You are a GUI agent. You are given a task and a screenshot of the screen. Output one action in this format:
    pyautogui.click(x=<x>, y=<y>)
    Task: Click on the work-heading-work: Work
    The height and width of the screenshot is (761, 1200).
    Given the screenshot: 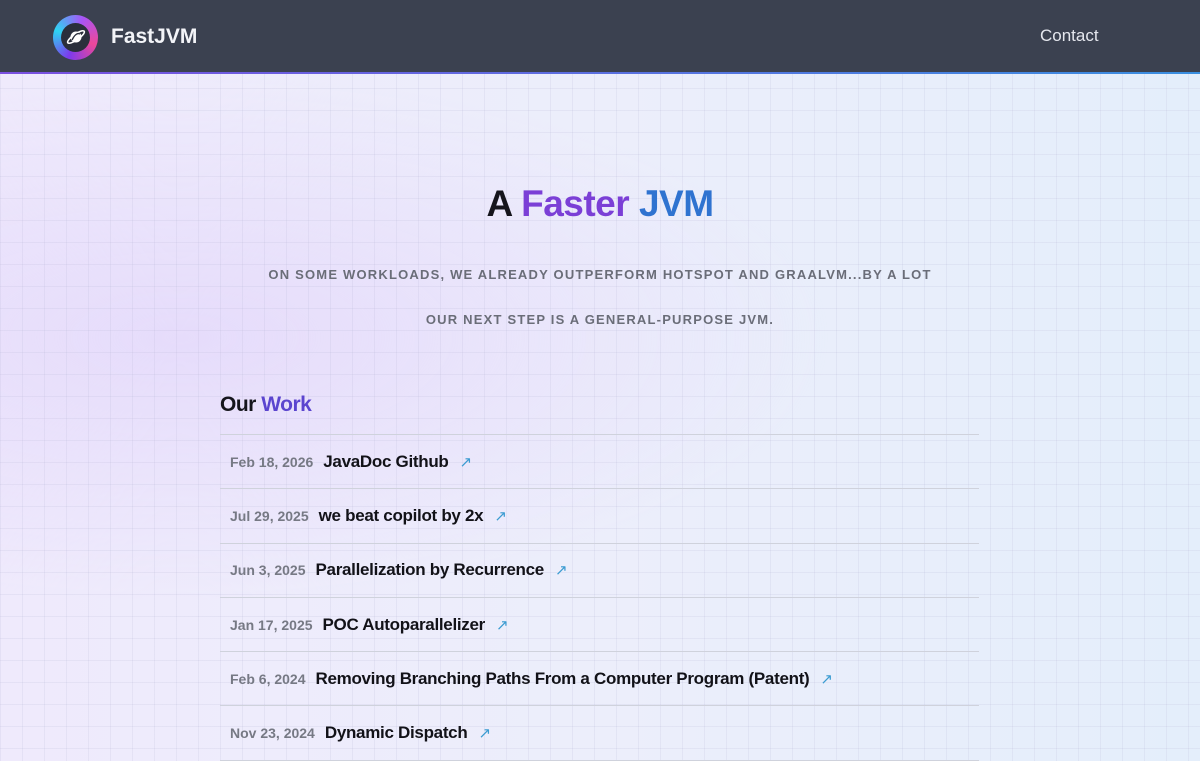 What is the action you would take?
    pyautogui.click(x=286, y=404)
    